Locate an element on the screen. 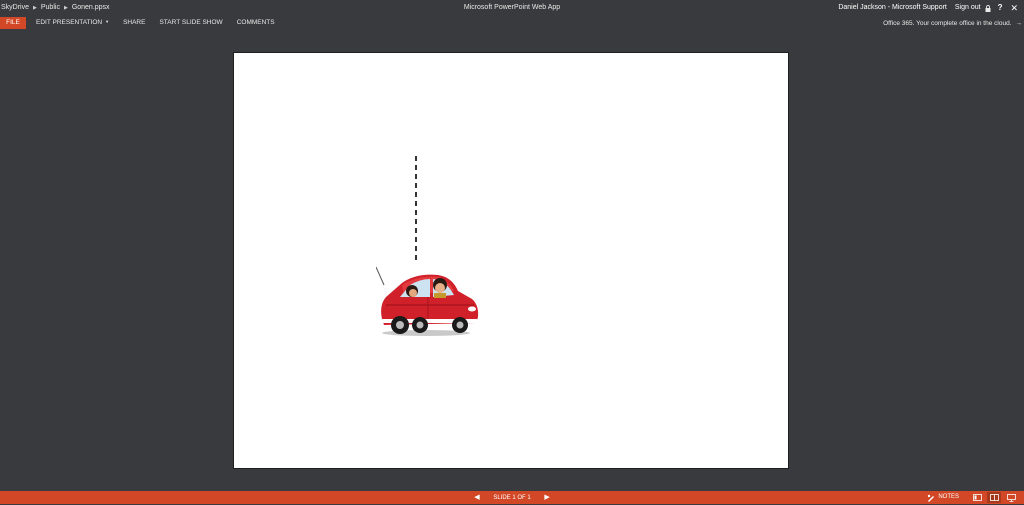 The height and width of the screenshot is (505, 1024). view-controls: NOTES is located at coordinates (972, 497).